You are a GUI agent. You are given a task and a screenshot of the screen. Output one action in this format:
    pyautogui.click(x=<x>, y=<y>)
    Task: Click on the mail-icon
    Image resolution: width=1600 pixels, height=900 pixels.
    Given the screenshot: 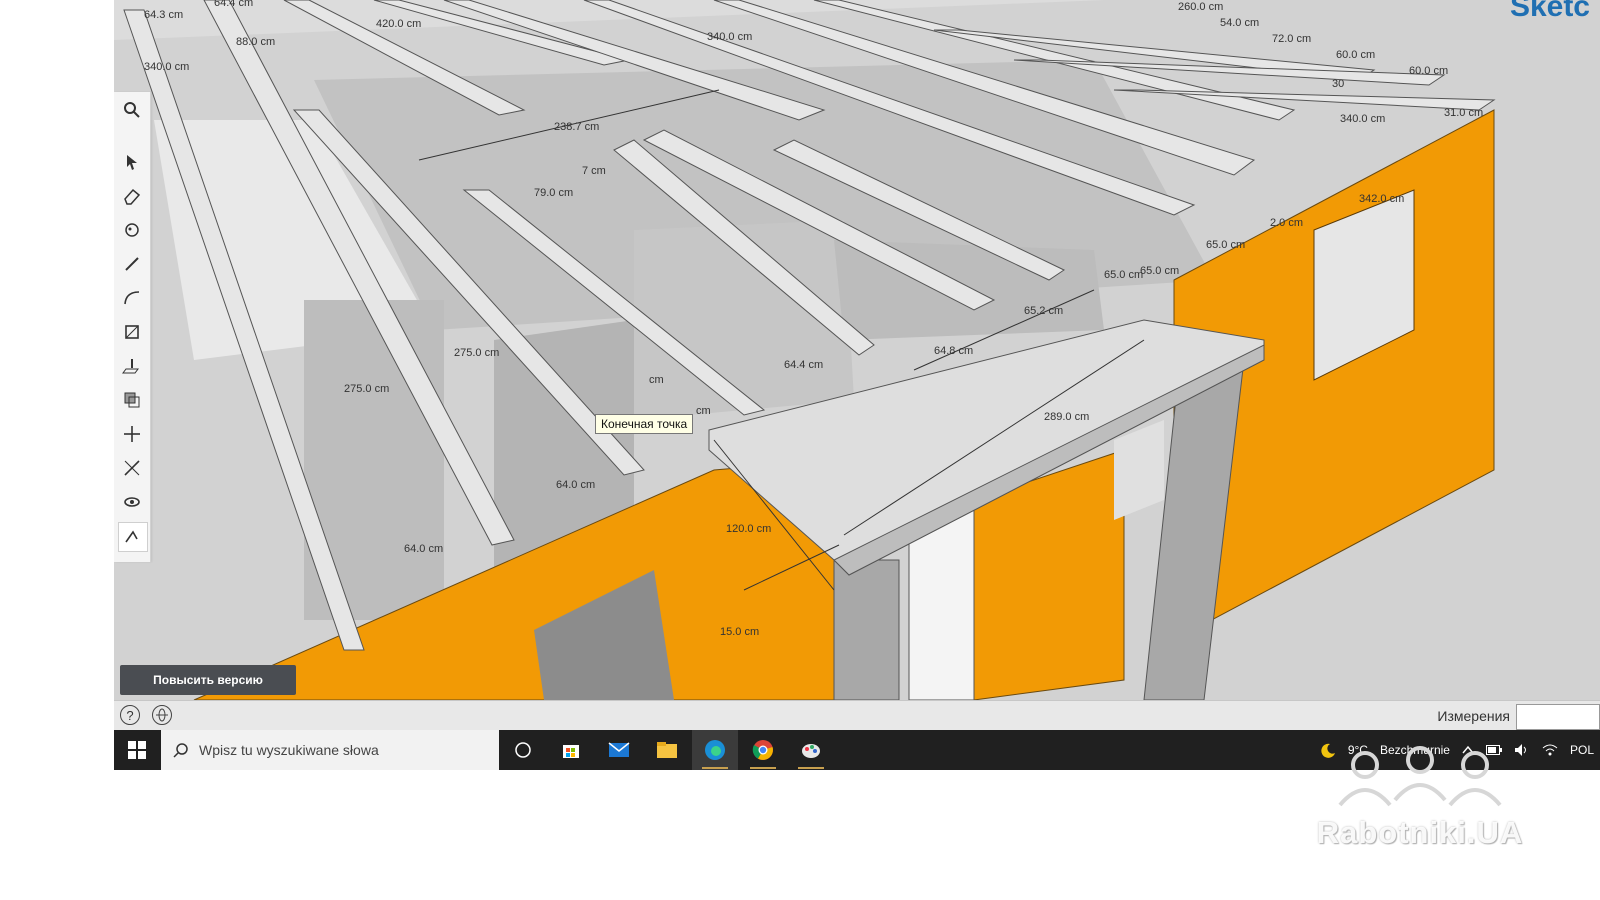 What is the action you would take?
    pyautogui.click(x=619, y=750)
    